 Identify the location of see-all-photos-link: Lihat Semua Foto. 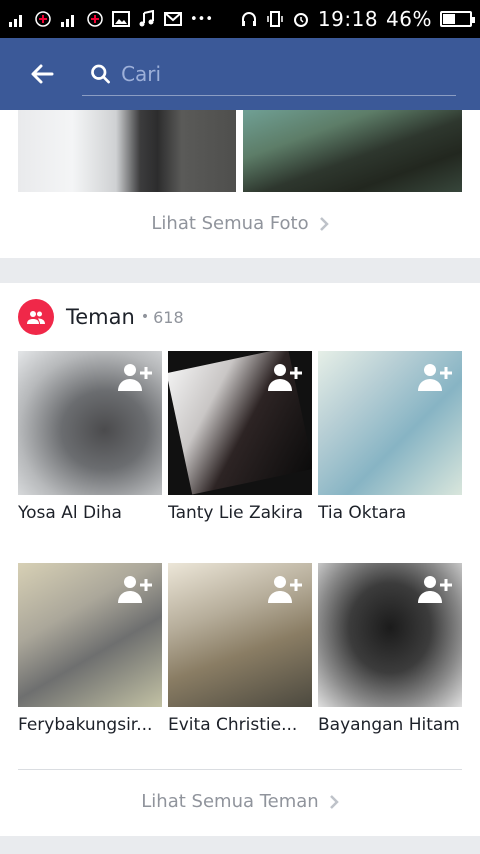
(240, 223).